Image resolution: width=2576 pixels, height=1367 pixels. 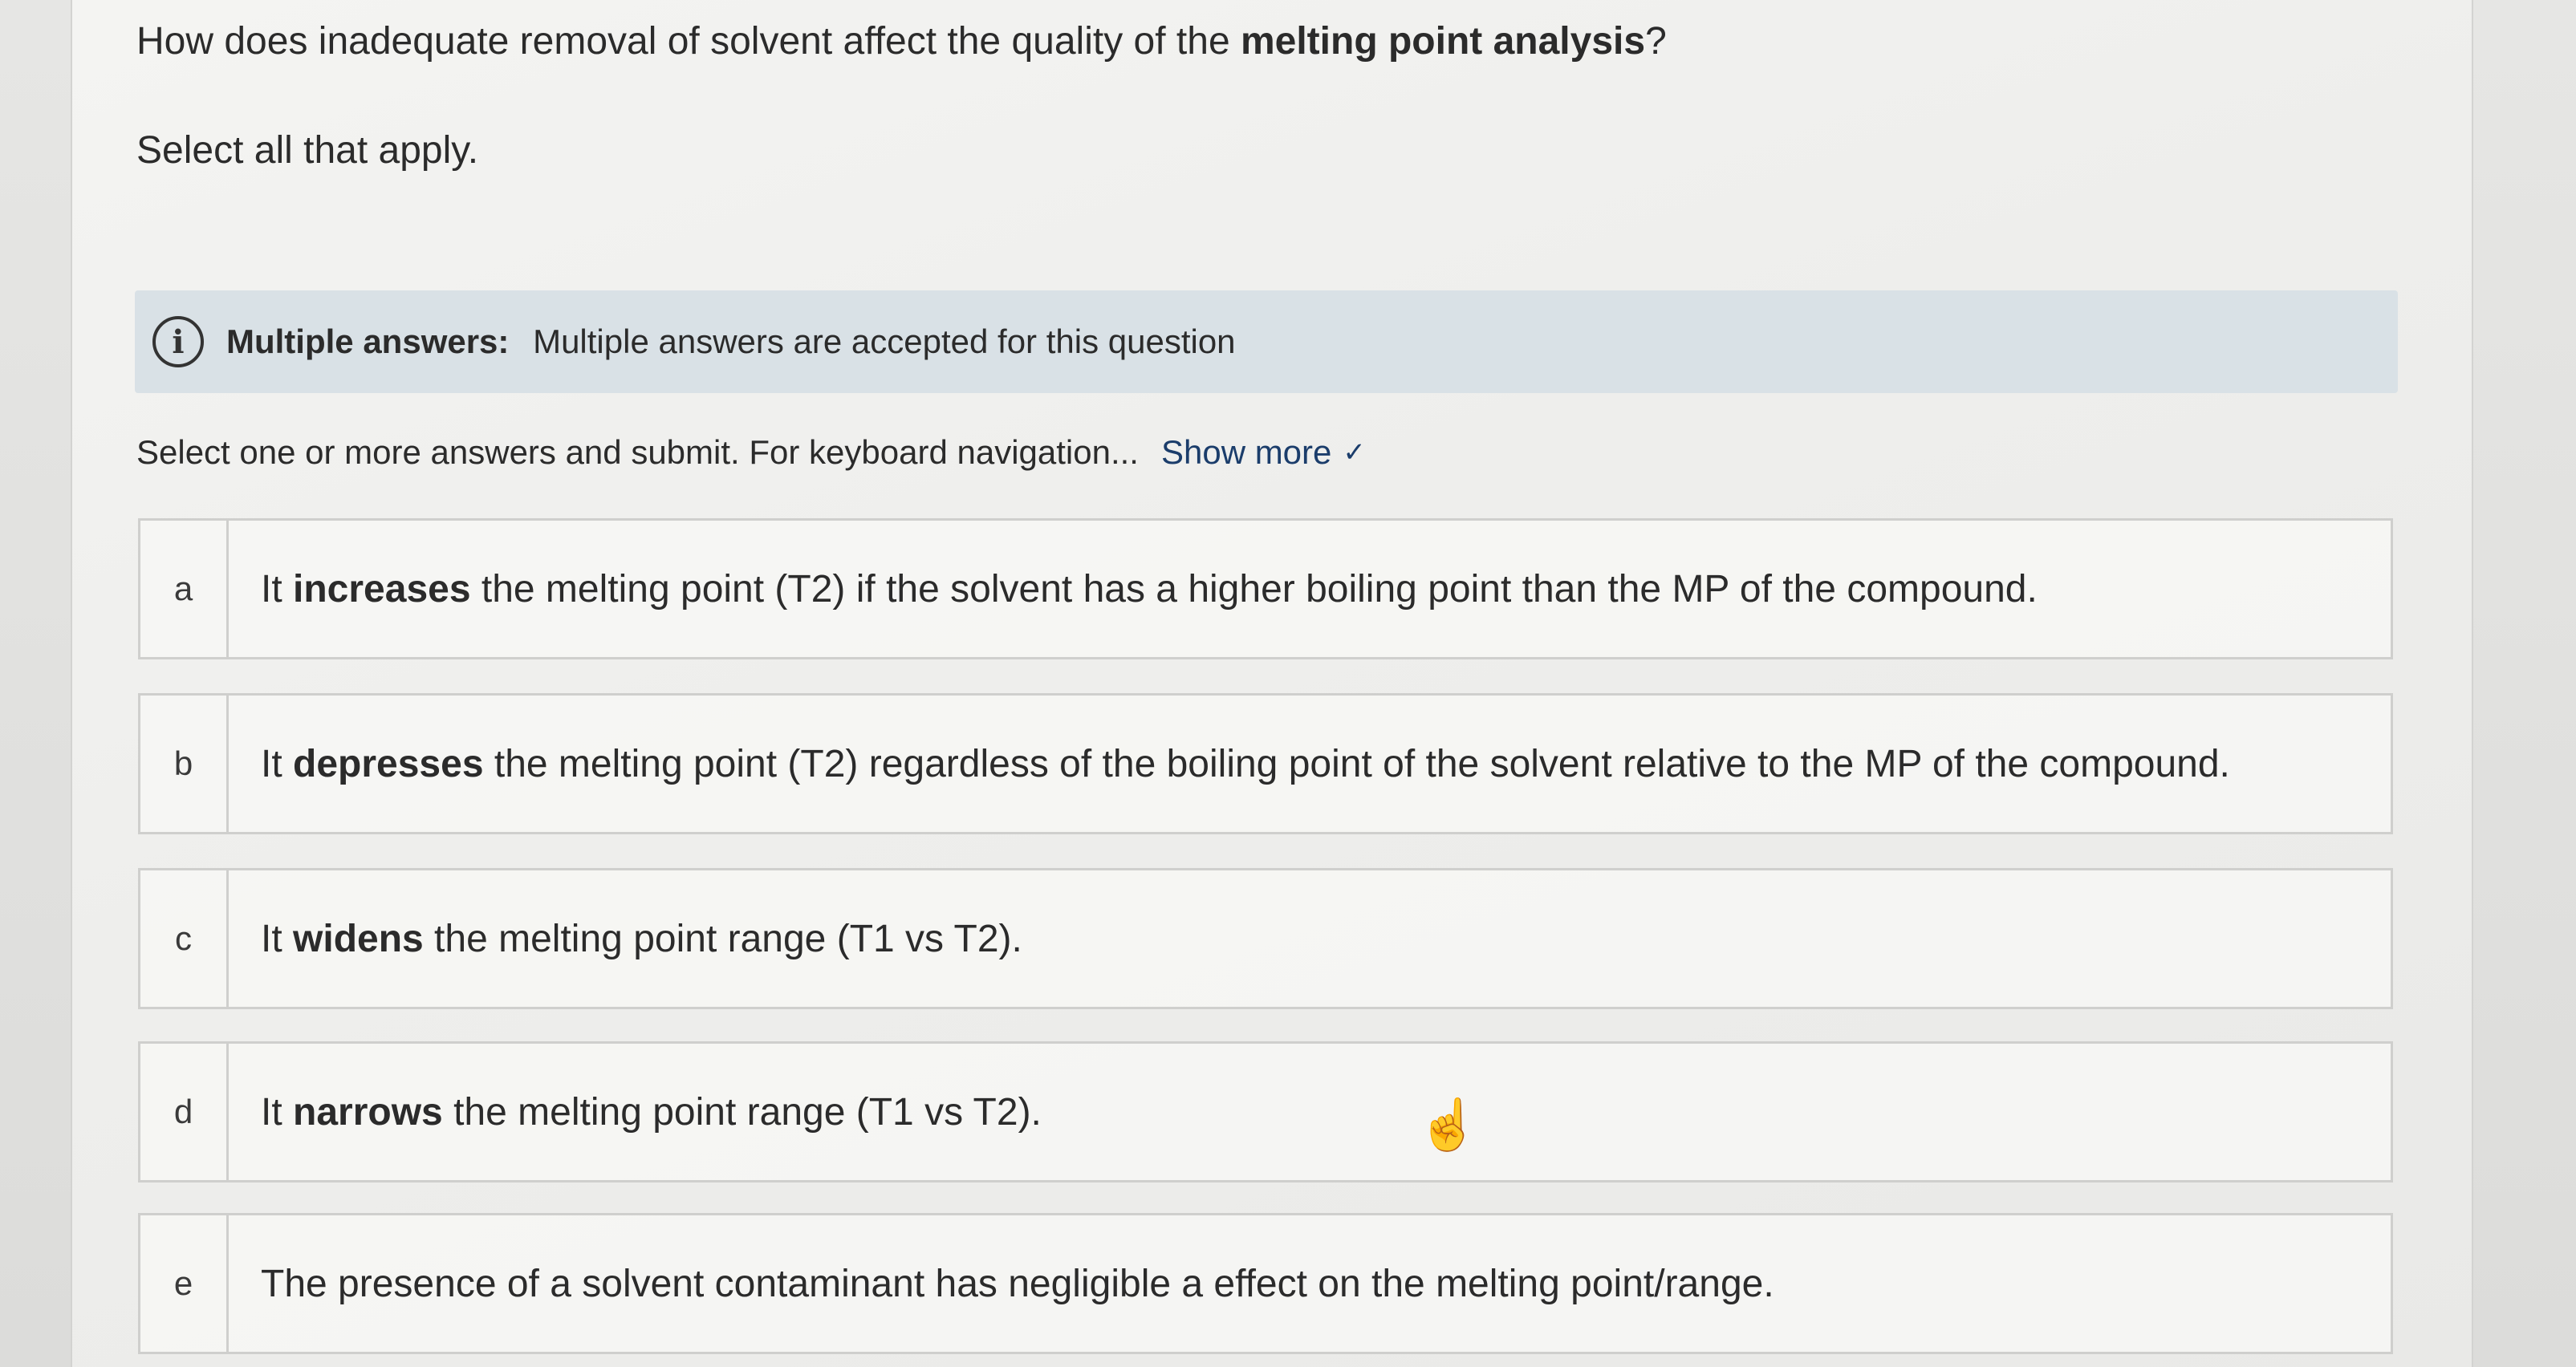 I want to click on info-lead: Multiple answers:, so click(x=368, y=341).